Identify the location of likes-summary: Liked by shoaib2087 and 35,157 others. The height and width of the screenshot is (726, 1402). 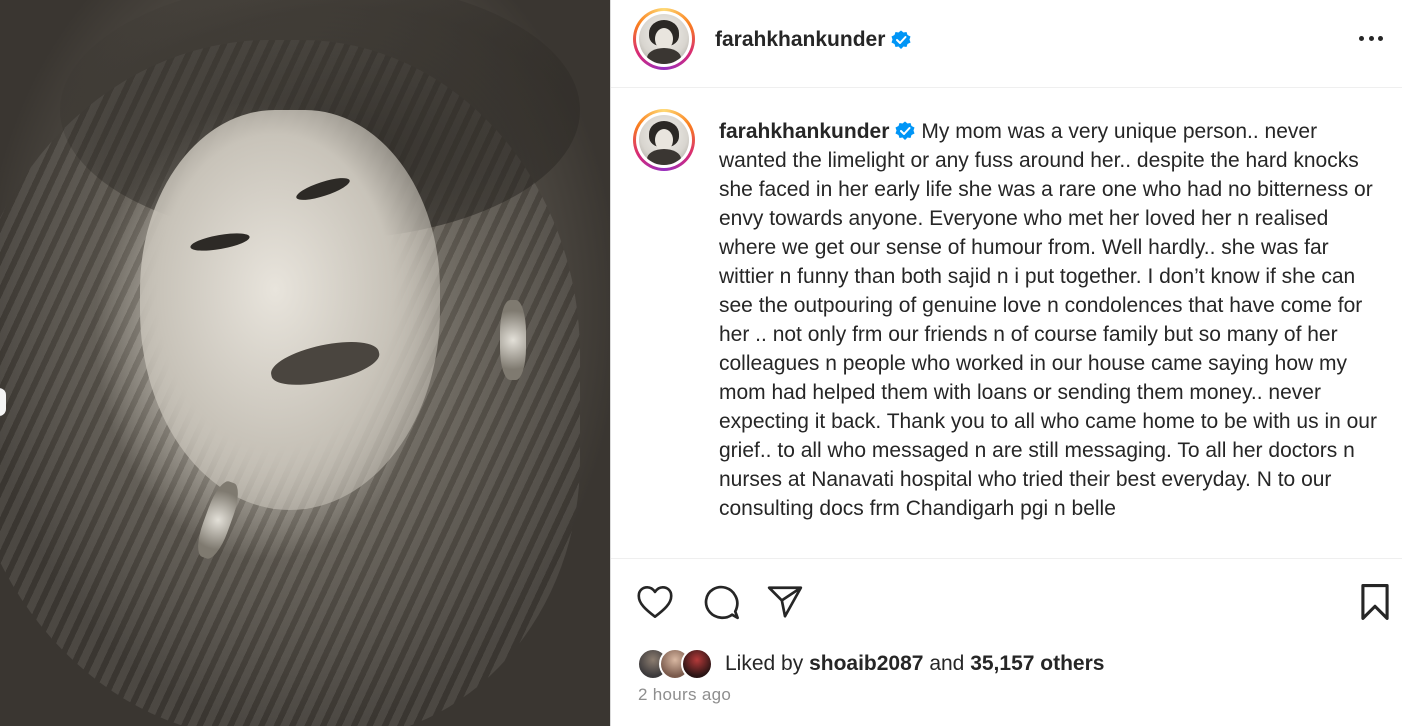
(870, 664).